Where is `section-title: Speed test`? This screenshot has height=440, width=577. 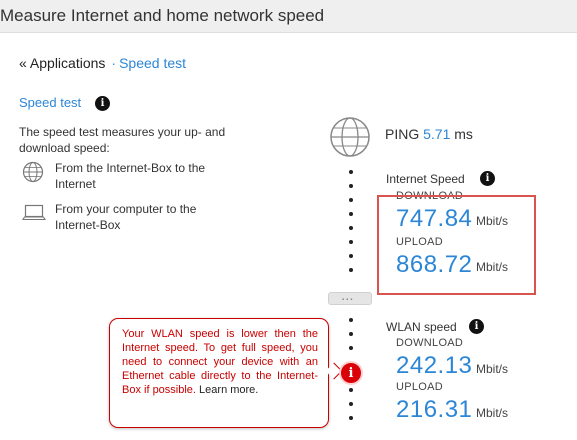
section-title: Speed test is located at coordinates (50, 102).